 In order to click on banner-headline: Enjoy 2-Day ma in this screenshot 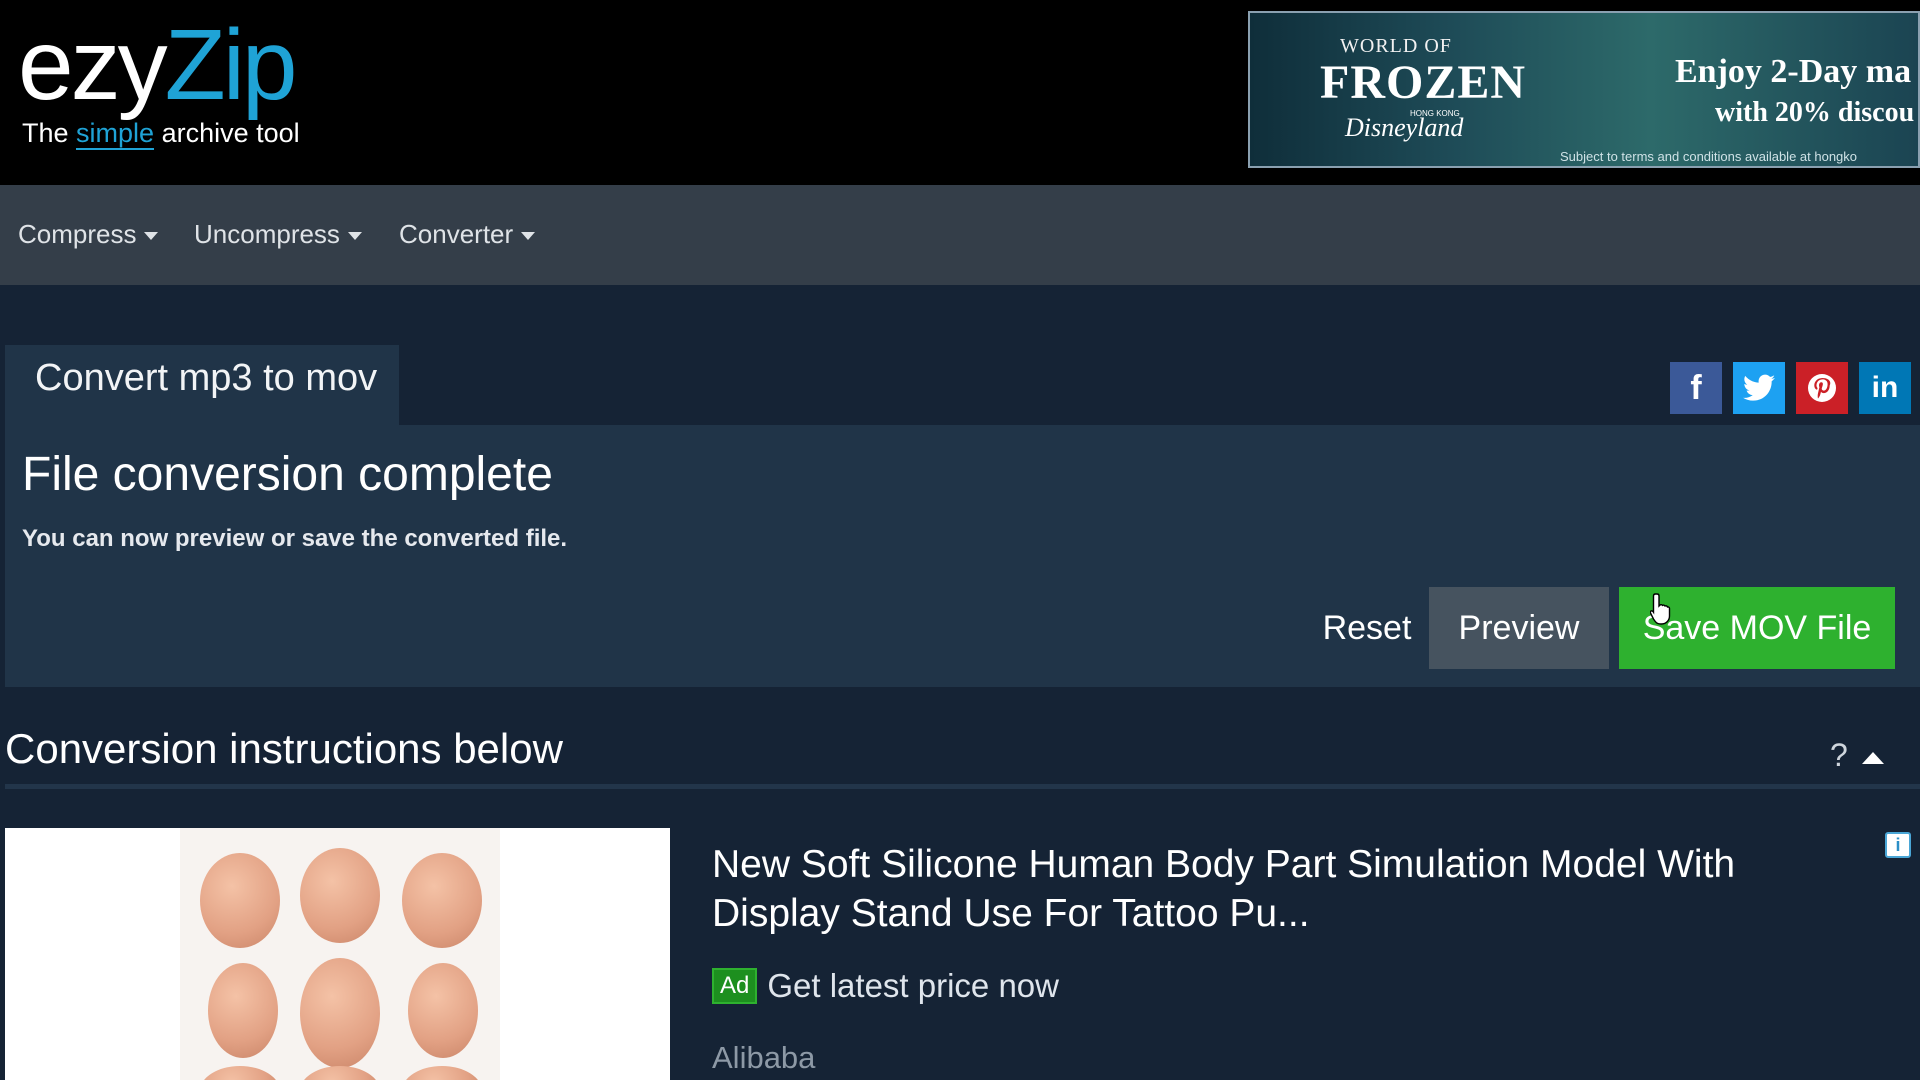, I will do `click(1793, 71)`.